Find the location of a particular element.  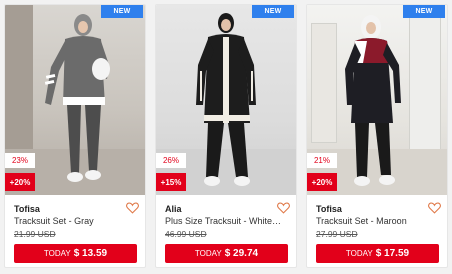

price-button: TODAY $ 29.74 is located at coordinates (226, 253).